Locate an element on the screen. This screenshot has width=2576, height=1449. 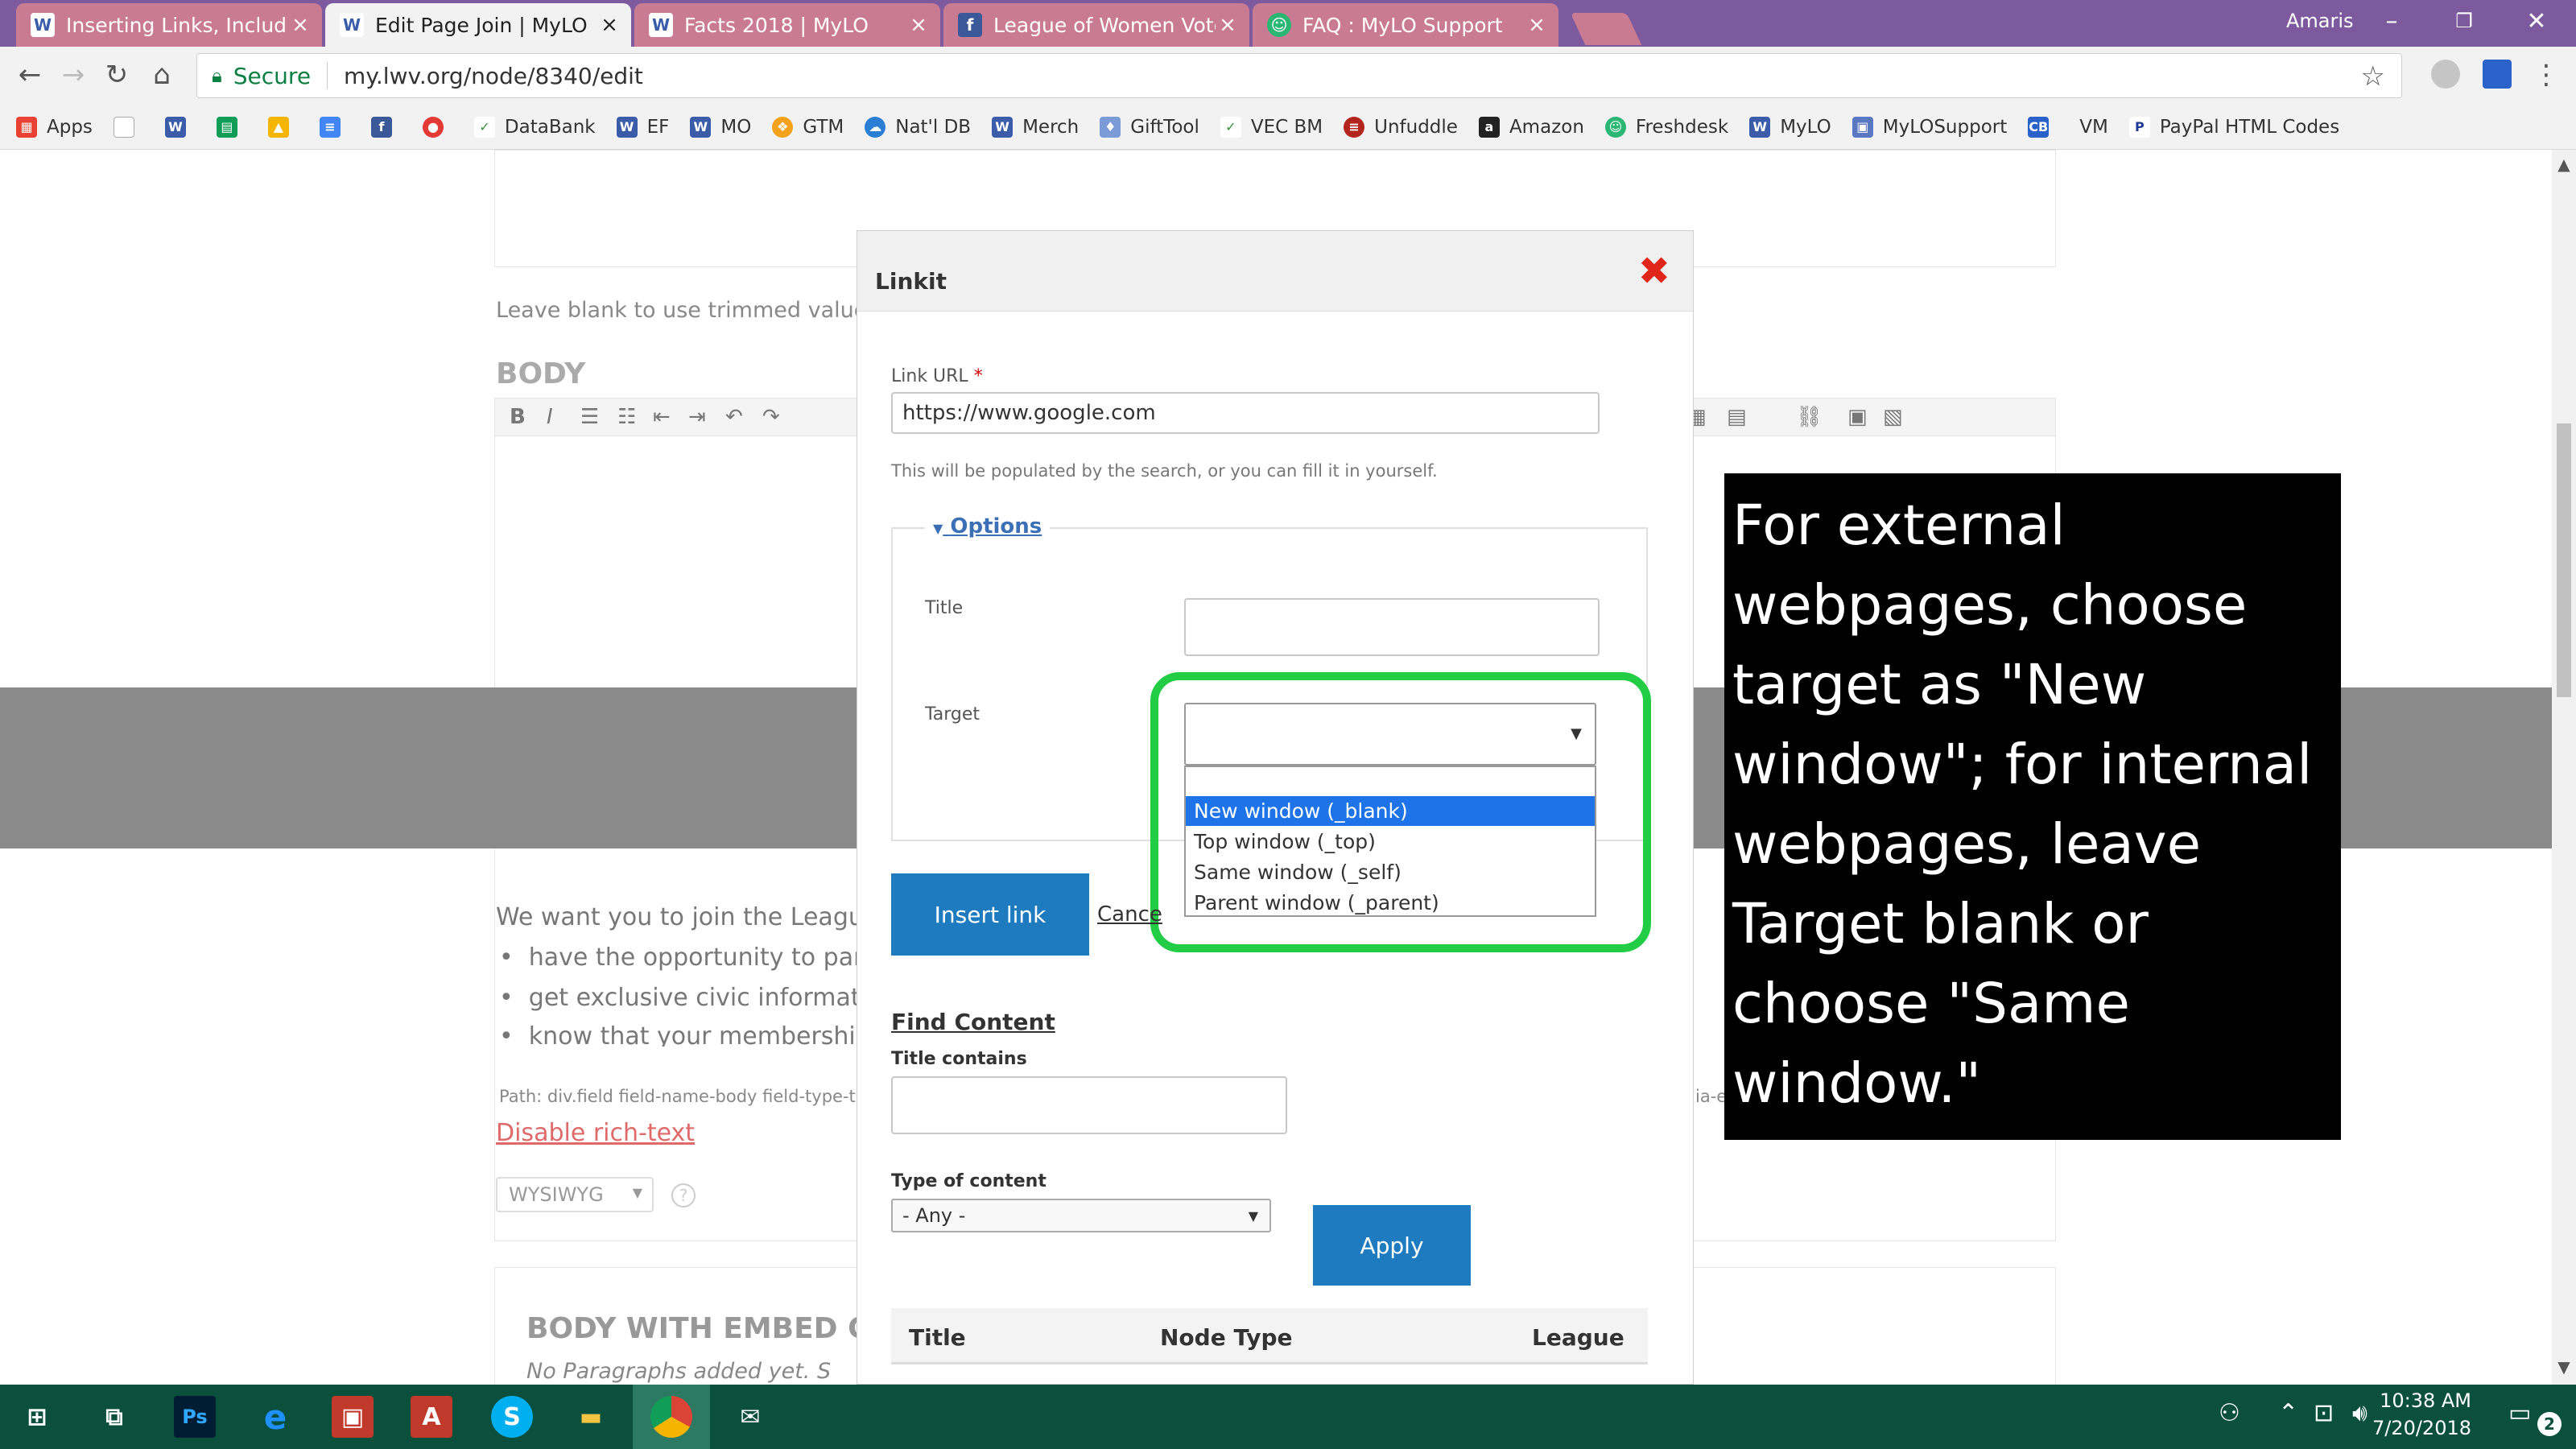
link-url-input: https://www.google.com is located at coordinates (1245, 413).